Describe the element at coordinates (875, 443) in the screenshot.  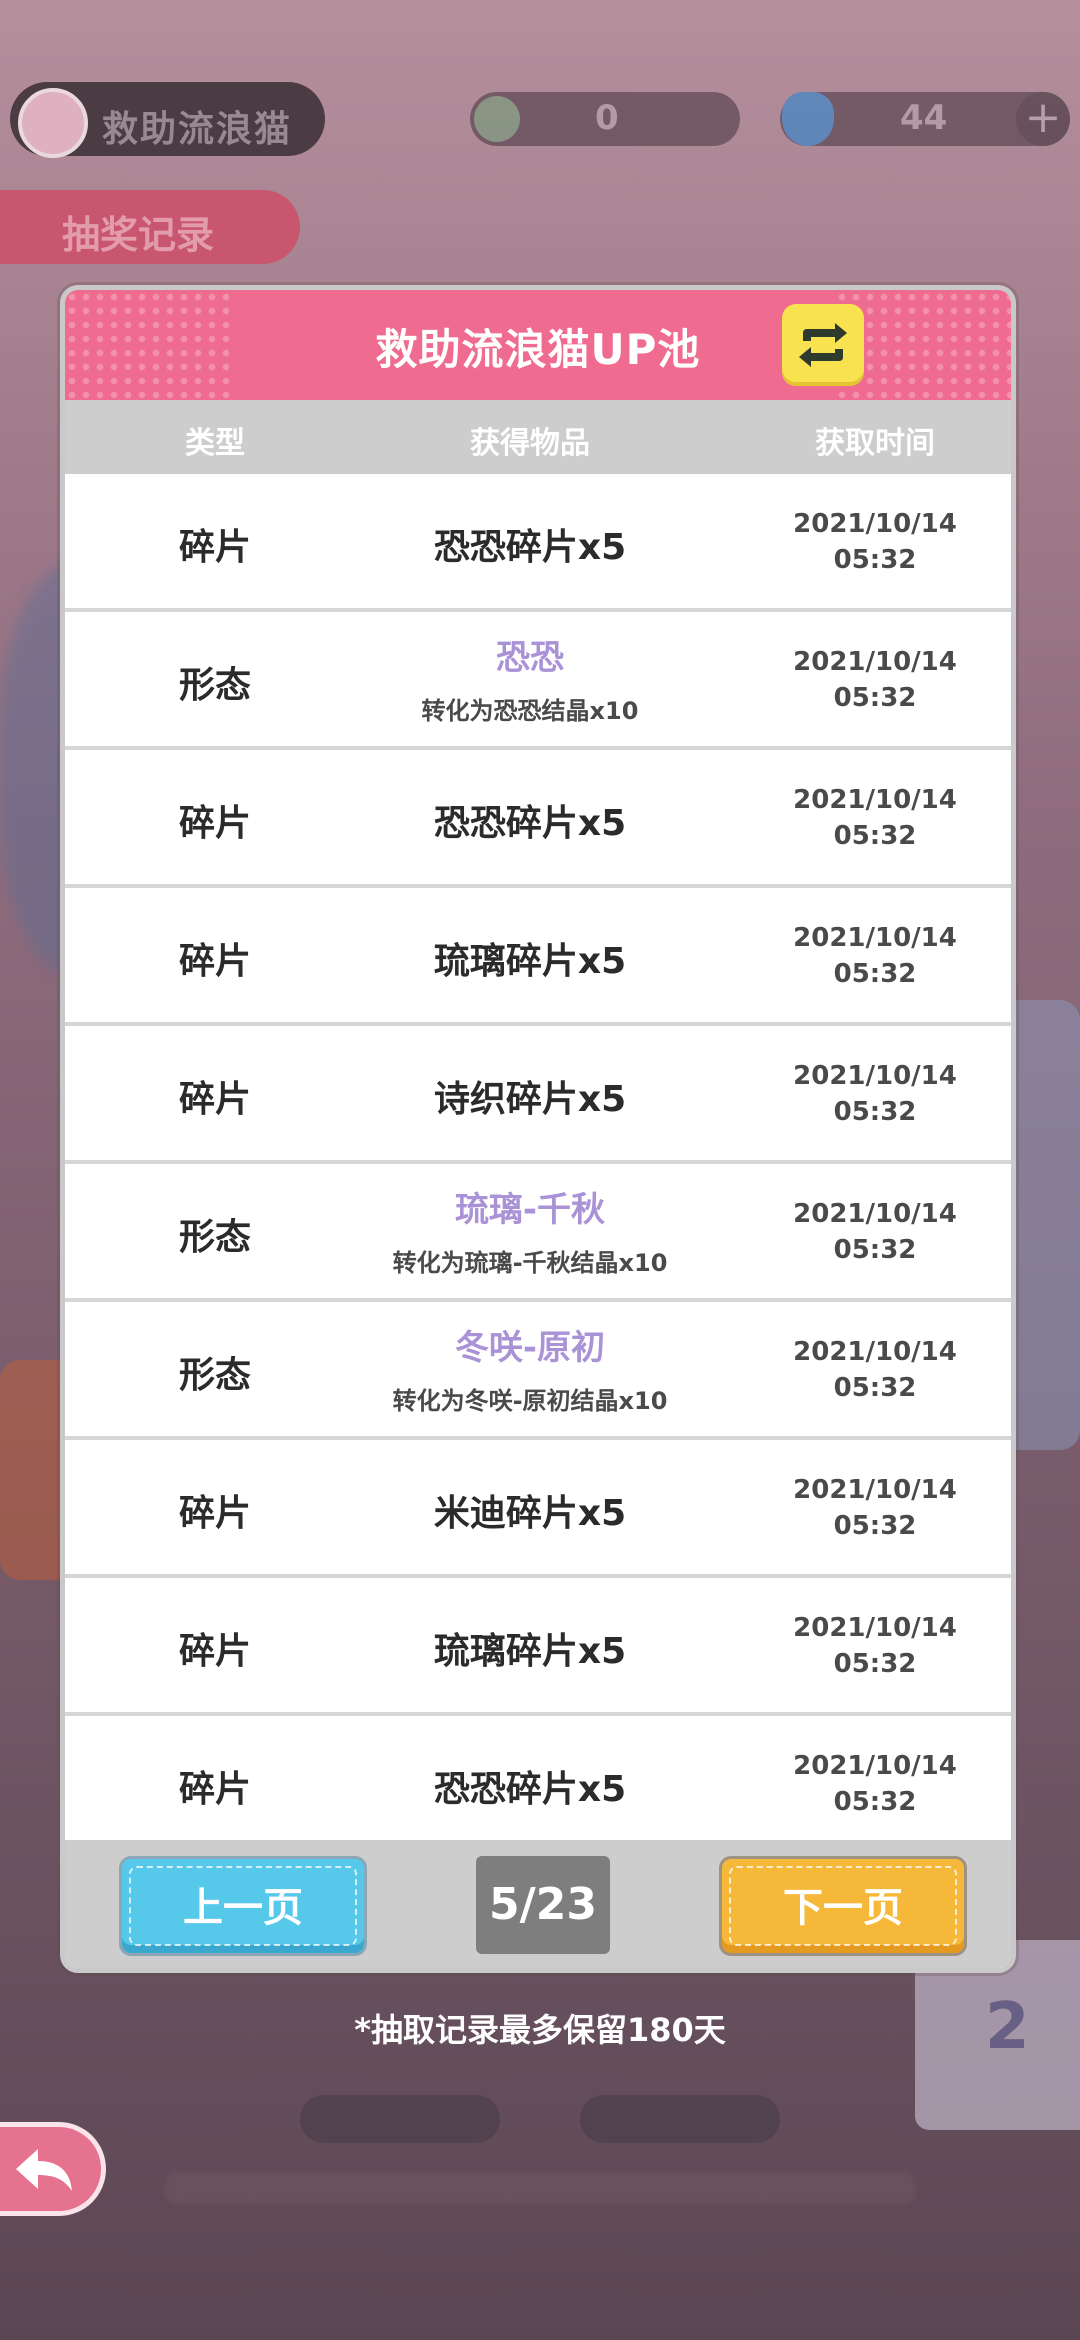
I see `column-time: 获取时间` at that location.